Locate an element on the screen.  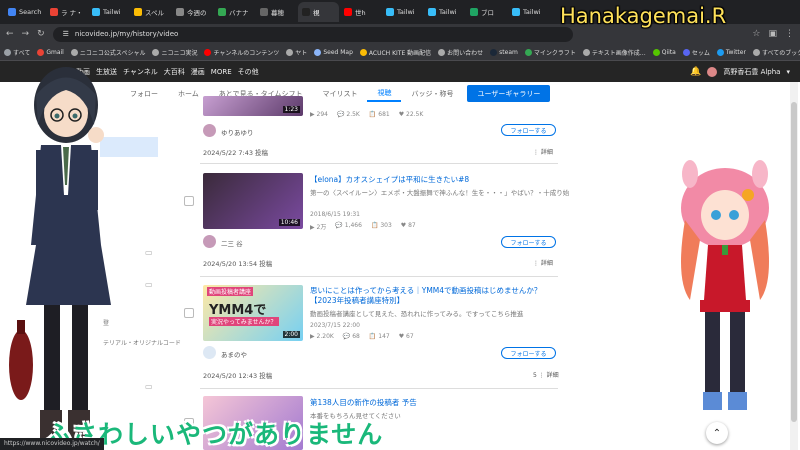
bookmark-item: Seed Map is located at coordinates (333, 52).